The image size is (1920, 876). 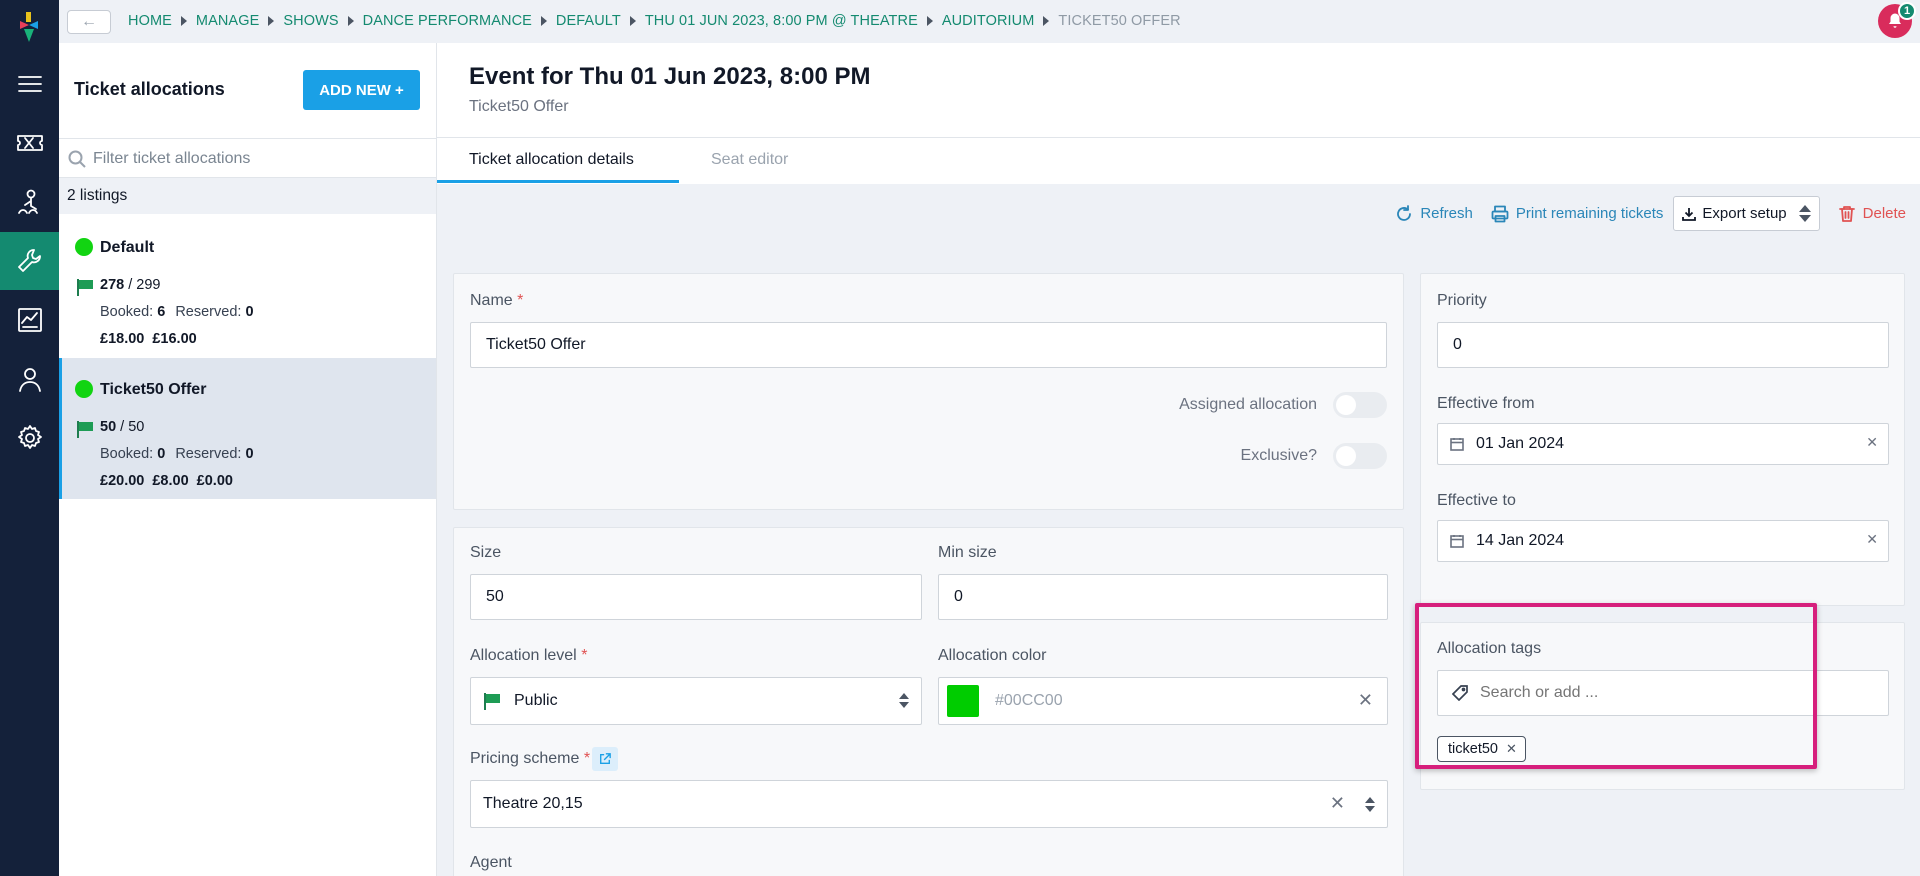 I want to click on assigned-allocation-toggle, so click(x=1360, y=405).